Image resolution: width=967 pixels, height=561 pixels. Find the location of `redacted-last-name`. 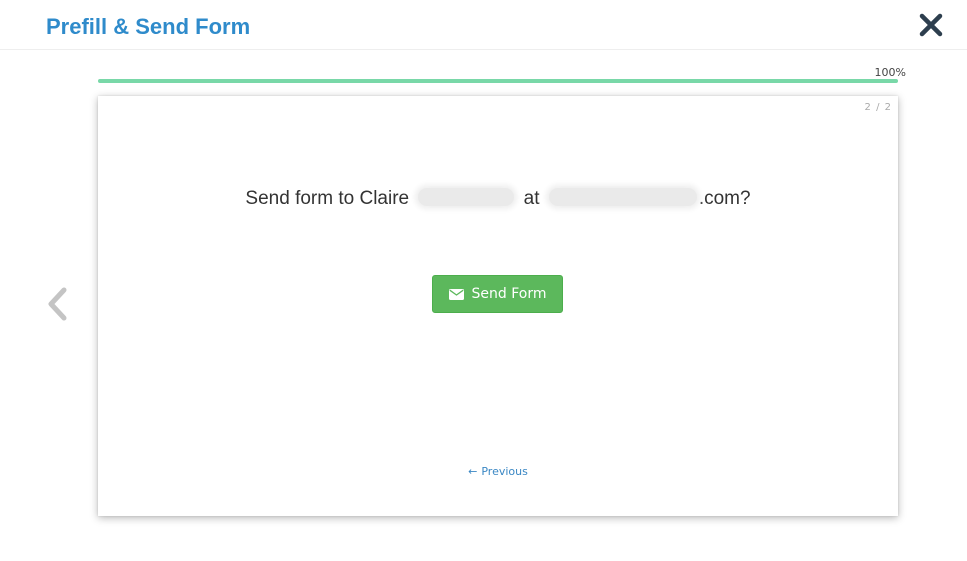

redacted-last-name is located at coordinates (466, 196).